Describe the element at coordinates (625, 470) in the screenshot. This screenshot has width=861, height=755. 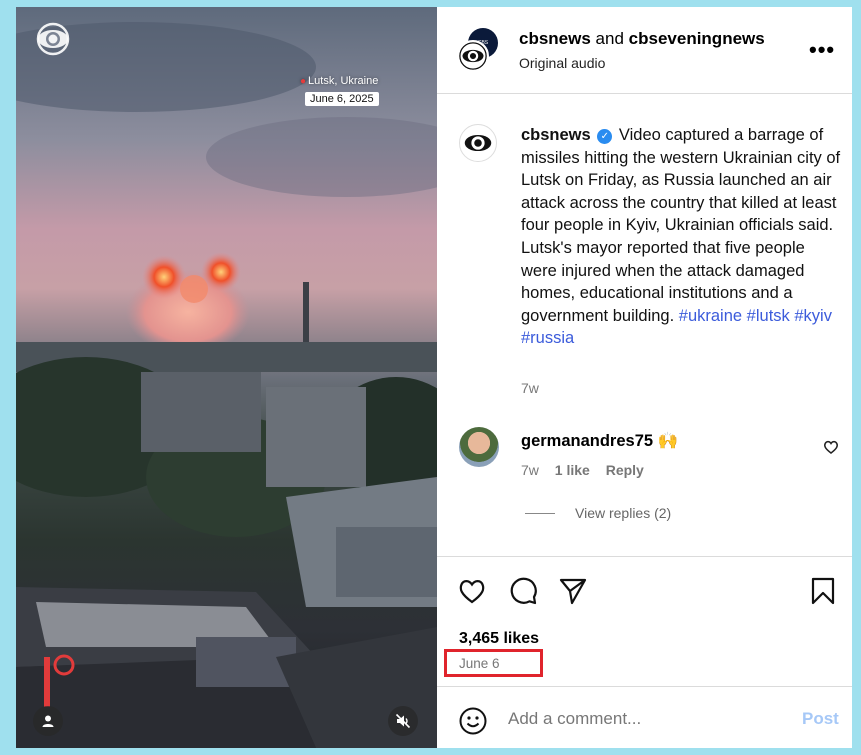
I see `reply-button: Reply` at that location.